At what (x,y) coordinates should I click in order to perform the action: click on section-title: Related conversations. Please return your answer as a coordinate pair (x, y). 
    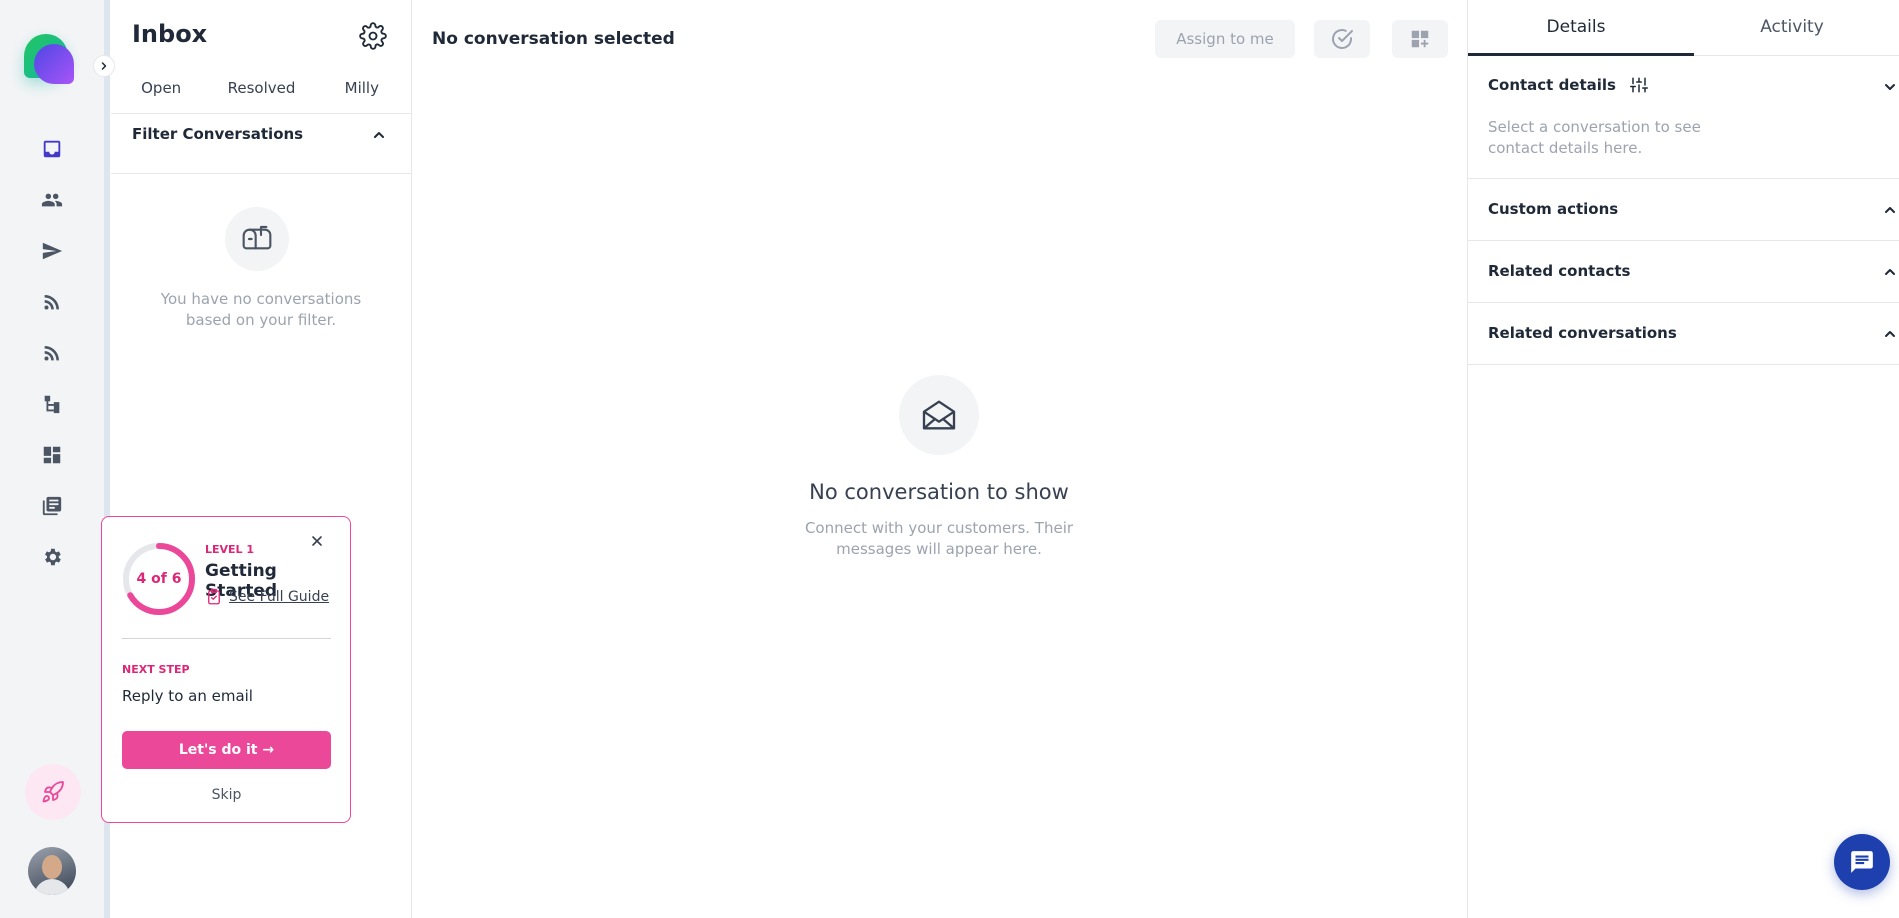
    Looking at the image, I should click on (1582, 333).